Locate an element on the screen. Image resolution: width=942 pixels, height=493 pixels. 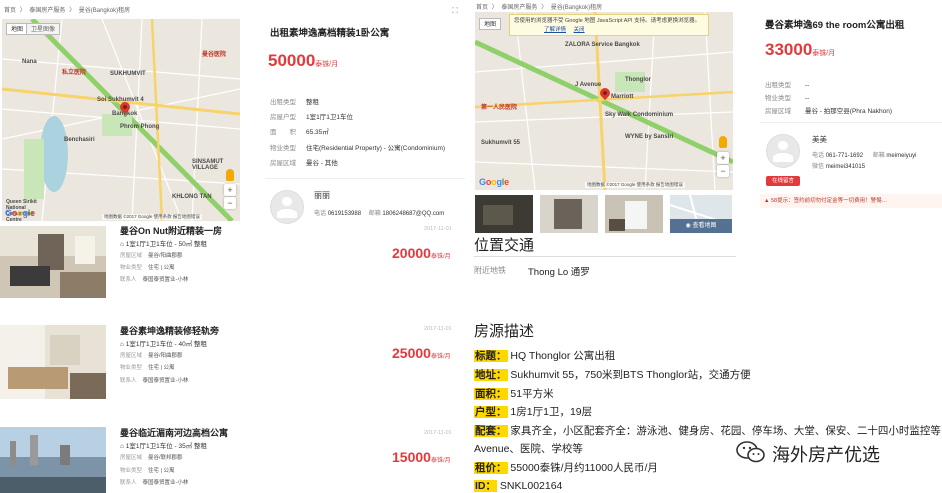
map-copyright: 地图数据 ©2017 Google 使用条款 报告地图错误 is located at coordinates (152, 217).